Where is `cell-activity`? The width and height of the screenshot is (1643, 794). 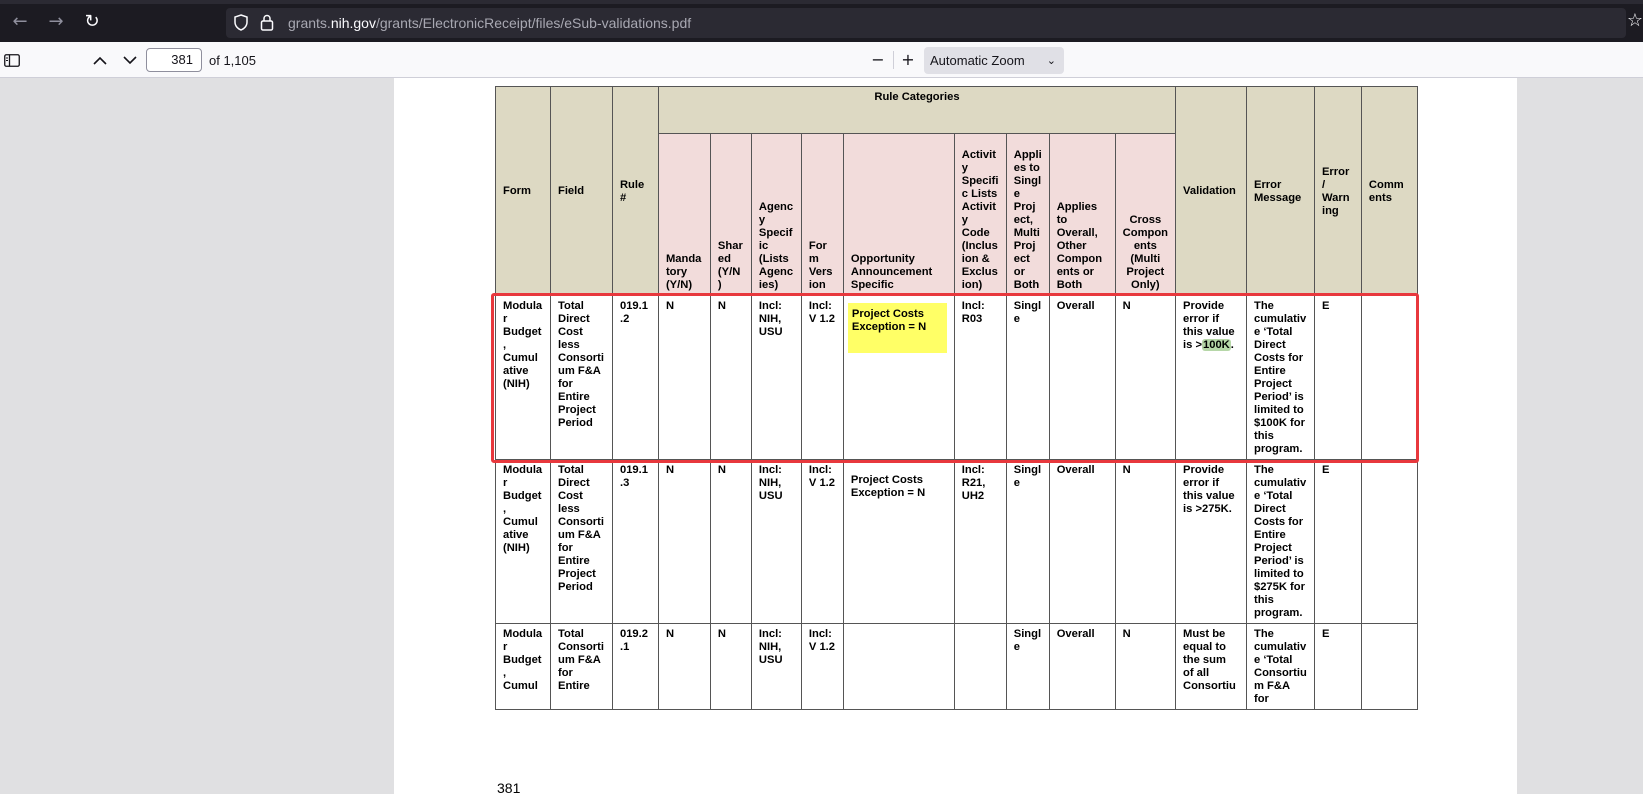 cell-activity is located at coordinates (980, 666).